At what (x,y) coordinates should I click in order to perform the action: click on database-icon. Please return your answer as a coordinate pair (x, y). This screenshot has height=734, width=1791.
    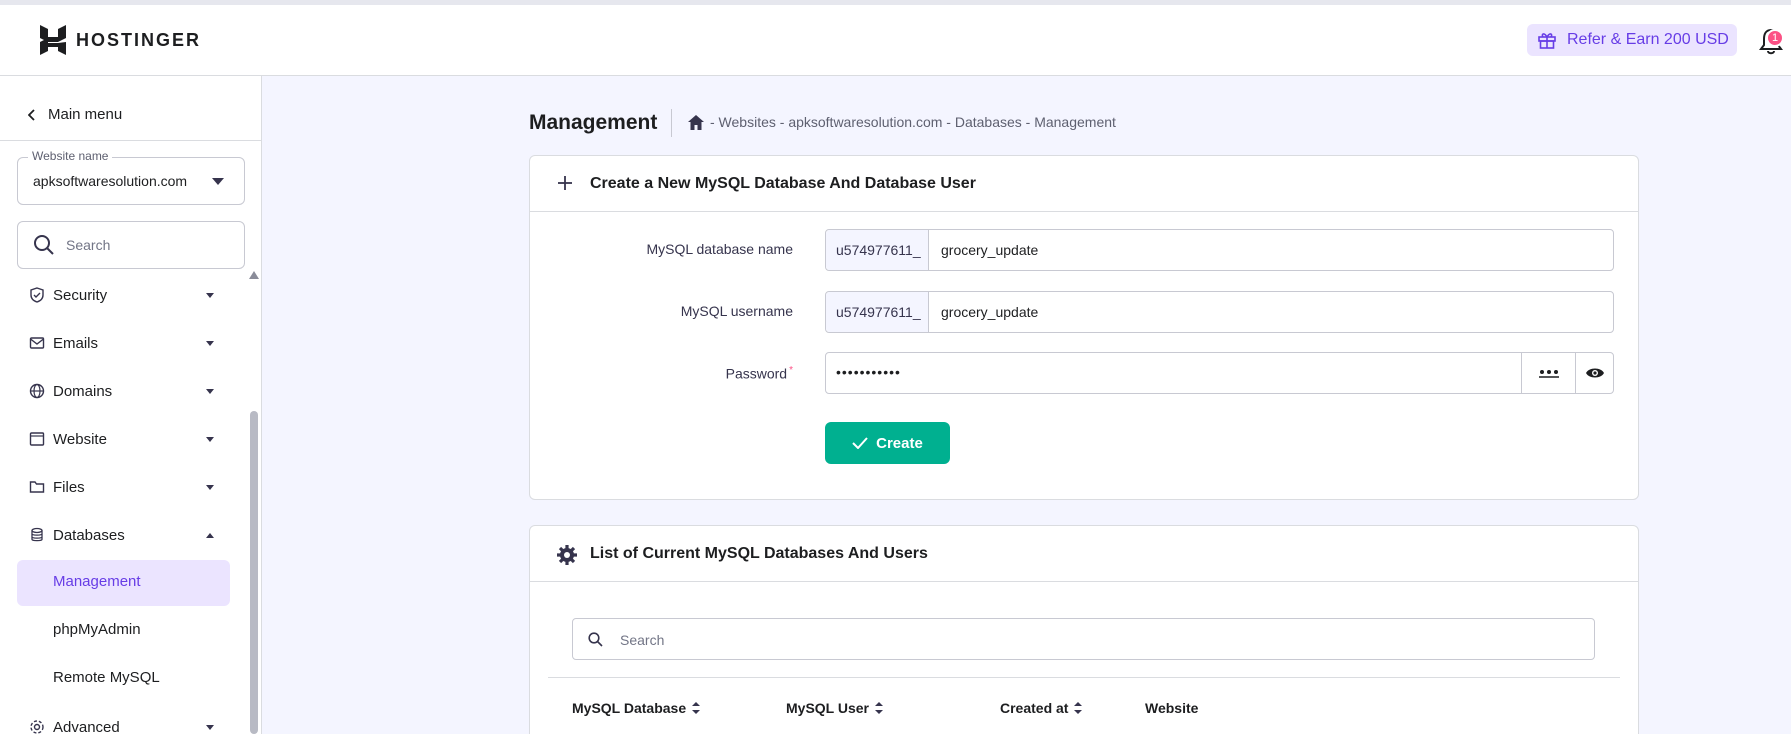
    Looking at the image, I should click on (37, 534).